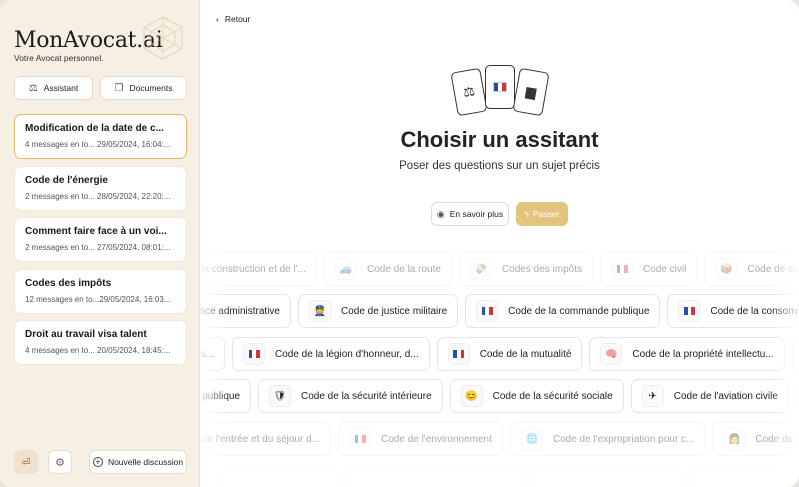 This screenshot has height=487, width=799. Describe the element at coordinates (773, 269) in the screenshot. I see `chip-label: Code de comm` at that location.